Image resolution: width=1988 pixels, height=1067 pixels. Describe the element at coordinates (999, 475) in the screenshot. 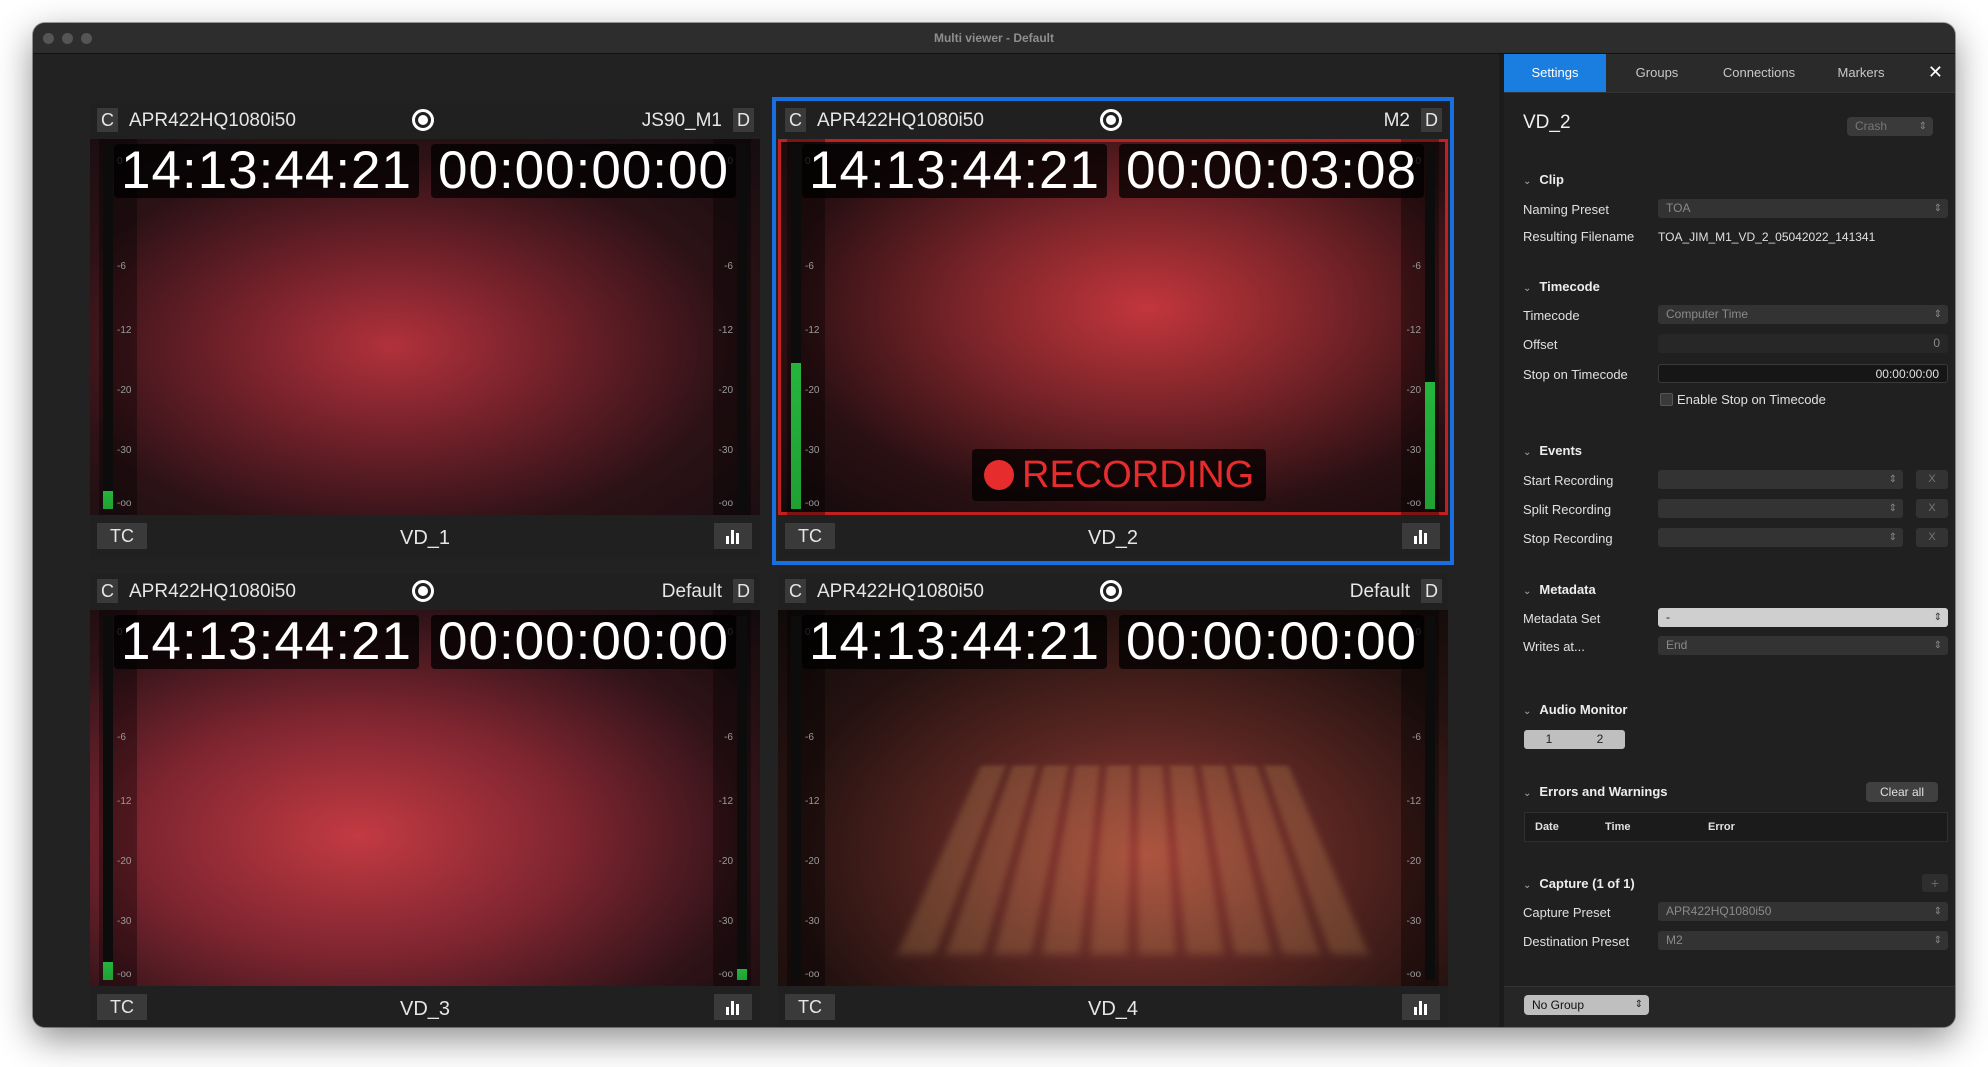

I see `recording-dot-icon` at that location.